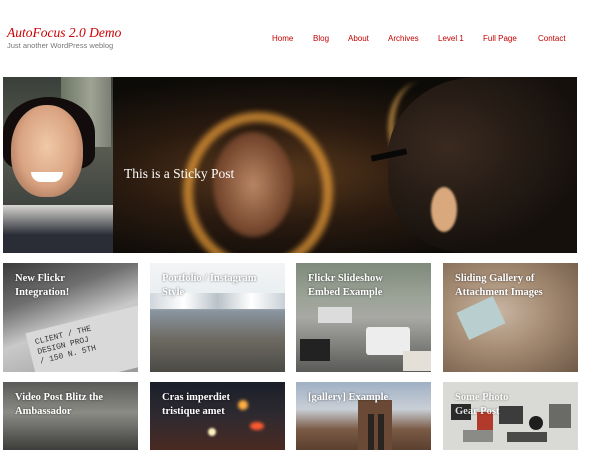  Describe the element at coordinates (510, 317) in the screenshot. I see `post-tile-sliding-gallery: Sliding Gallery of Attachment Images` at that location.